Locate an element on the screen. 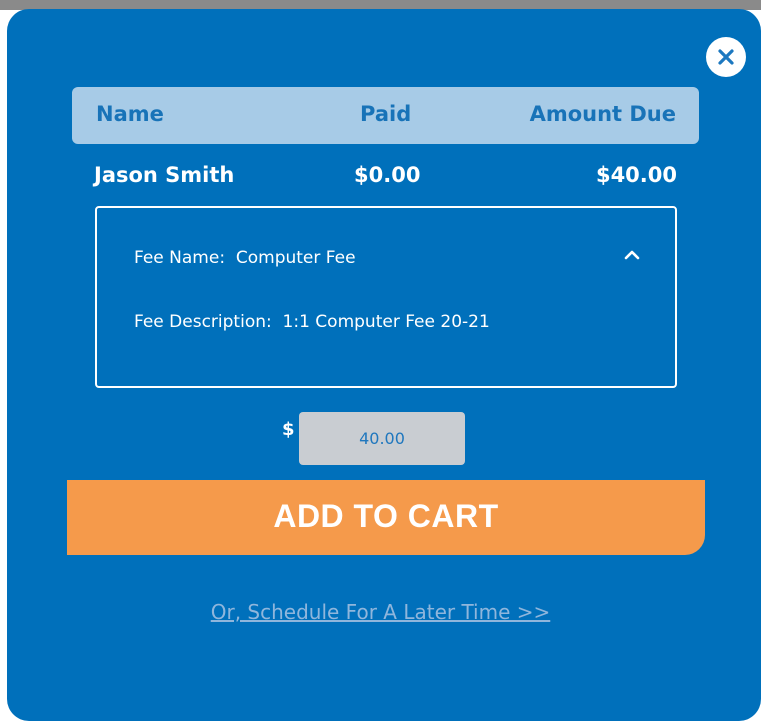 This screenshot has width=761, height=721. chevron-up-icon is located at coordinates (632, 255).